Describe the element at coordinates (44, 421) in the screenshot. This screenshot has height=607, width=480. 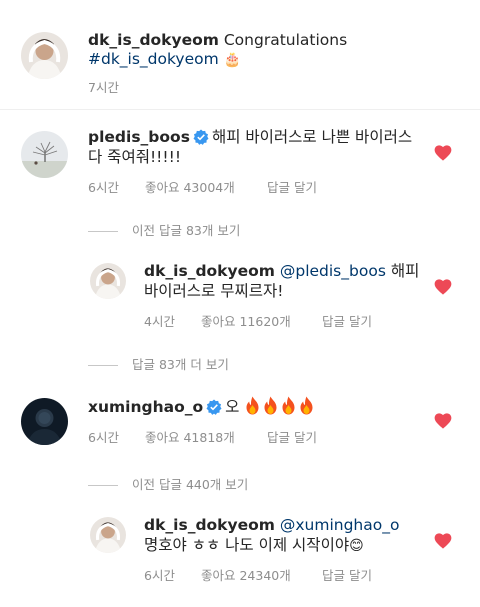
I see `avatar-xuminghao-o` at that location.